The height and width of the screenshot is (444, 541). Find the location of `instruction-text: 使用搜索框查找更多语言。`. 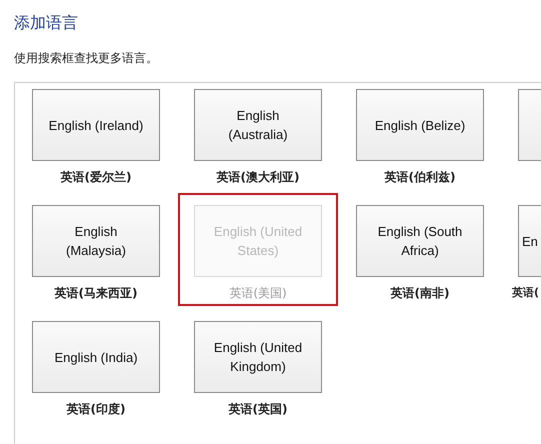

instruction-text: 使用搜索框查找更多语言。 is located at coordinates (86, 58).